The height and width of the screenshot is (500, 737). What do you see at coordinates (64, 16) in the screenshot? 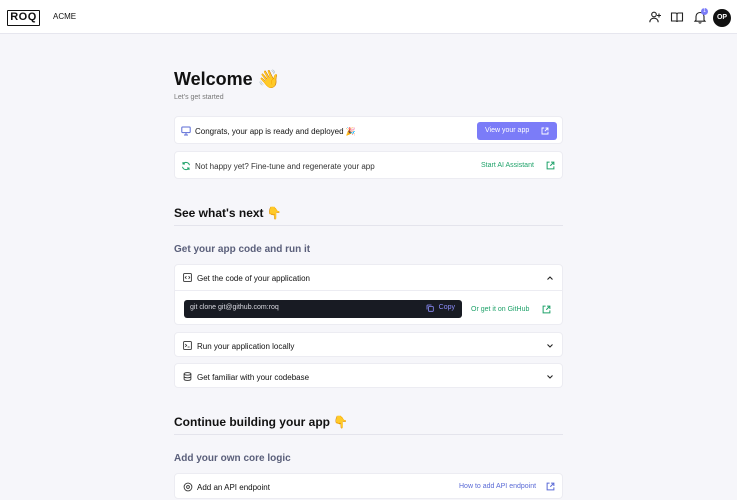
I see `org-name: ACME` at bounding box center [64, 16].